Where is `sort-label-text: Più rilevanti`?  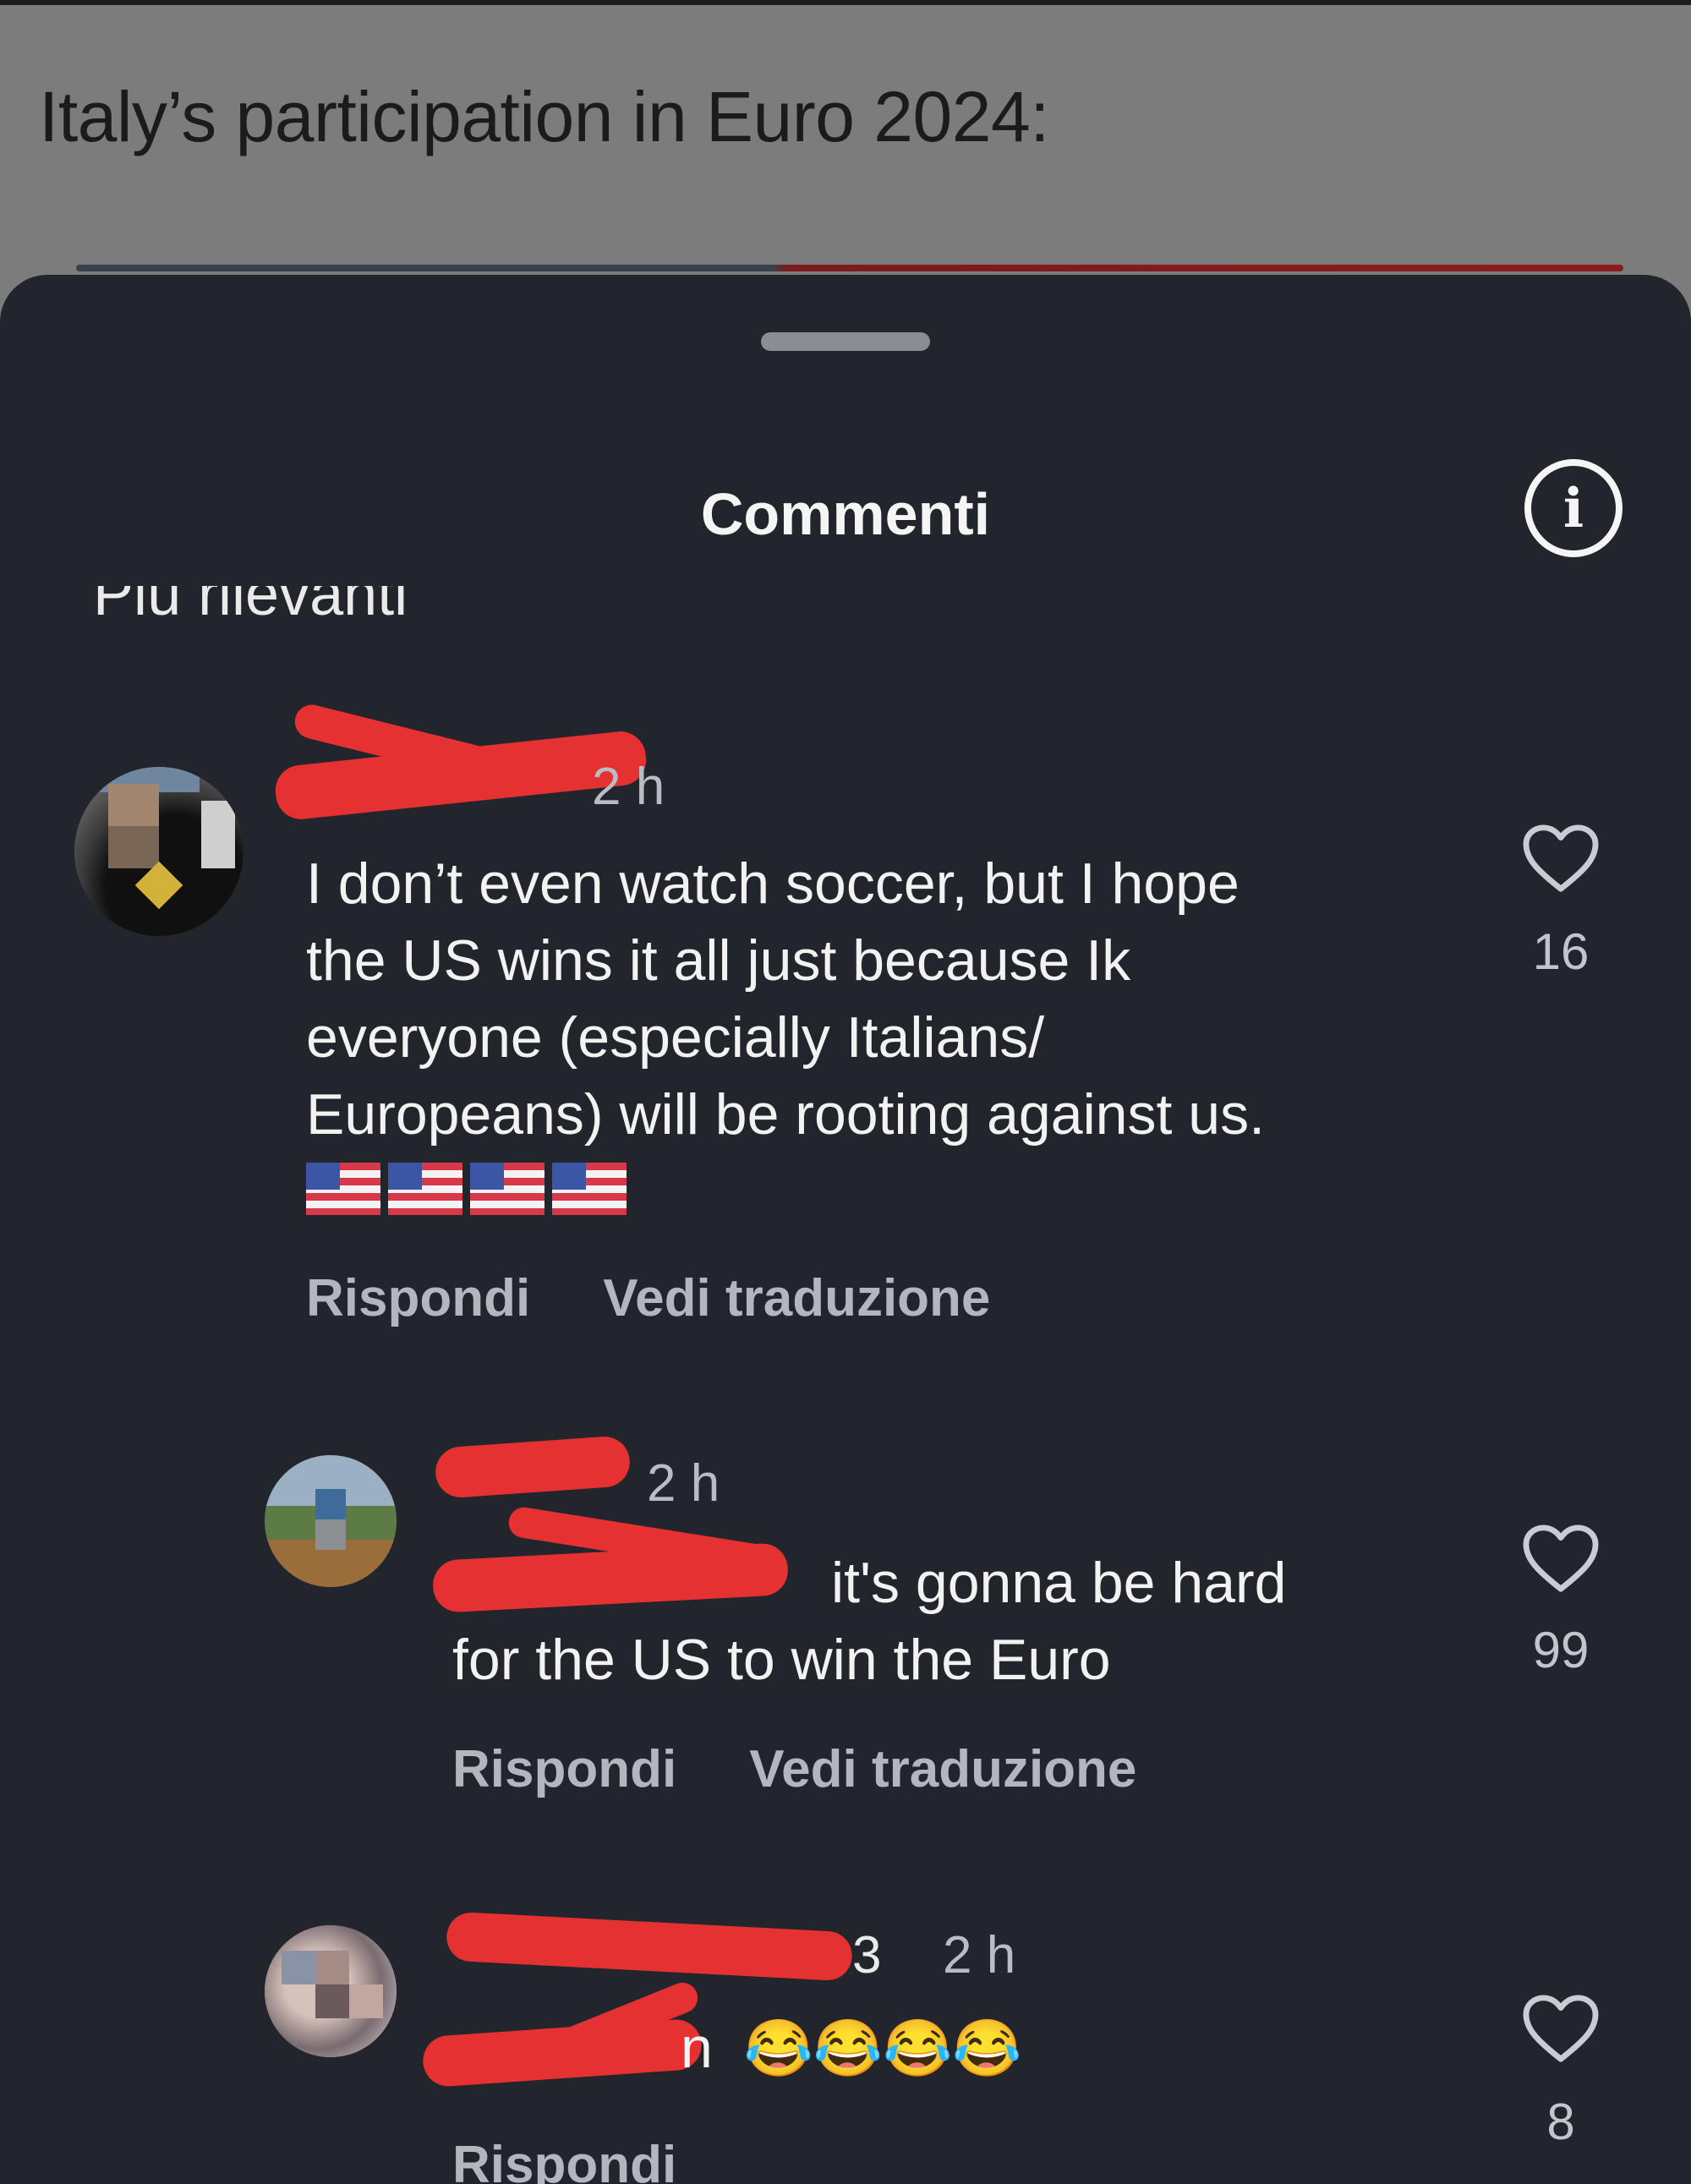
sort-label-text: Più rilevanti is located at coordinates (251, 606).